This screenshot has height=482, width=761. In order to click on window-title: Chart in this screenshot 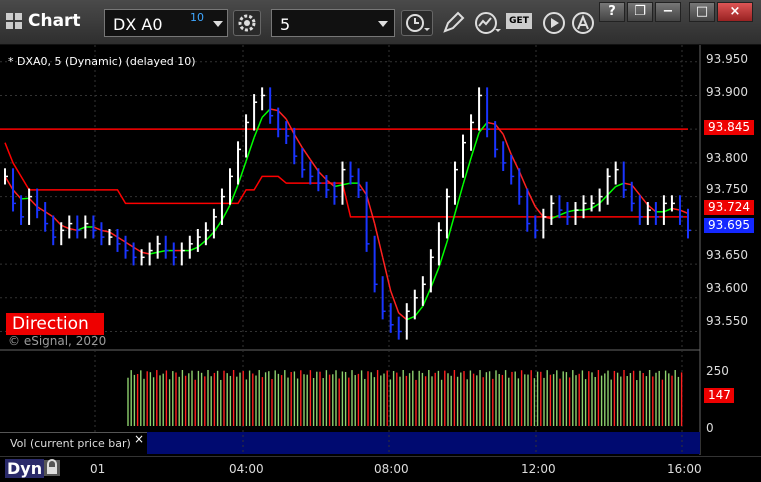, I will do `click(54, 21)`.